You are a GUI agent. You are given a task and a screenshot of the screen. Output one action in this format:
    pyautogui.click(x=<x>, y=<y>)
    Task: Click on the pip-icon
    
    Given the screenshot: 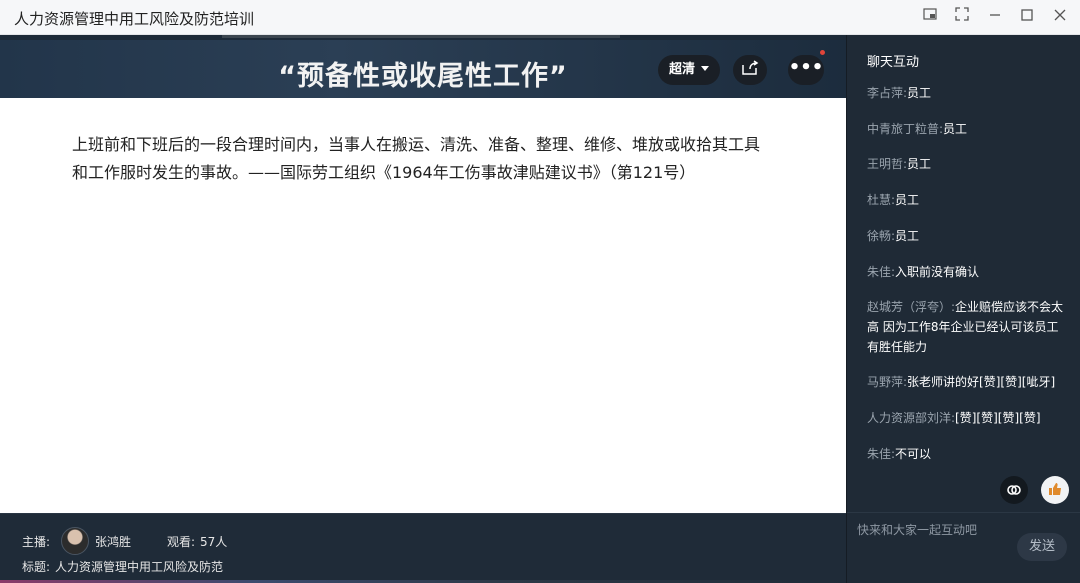 What is the action you would take?
    pyautogui.click(x=930, y=17)
    